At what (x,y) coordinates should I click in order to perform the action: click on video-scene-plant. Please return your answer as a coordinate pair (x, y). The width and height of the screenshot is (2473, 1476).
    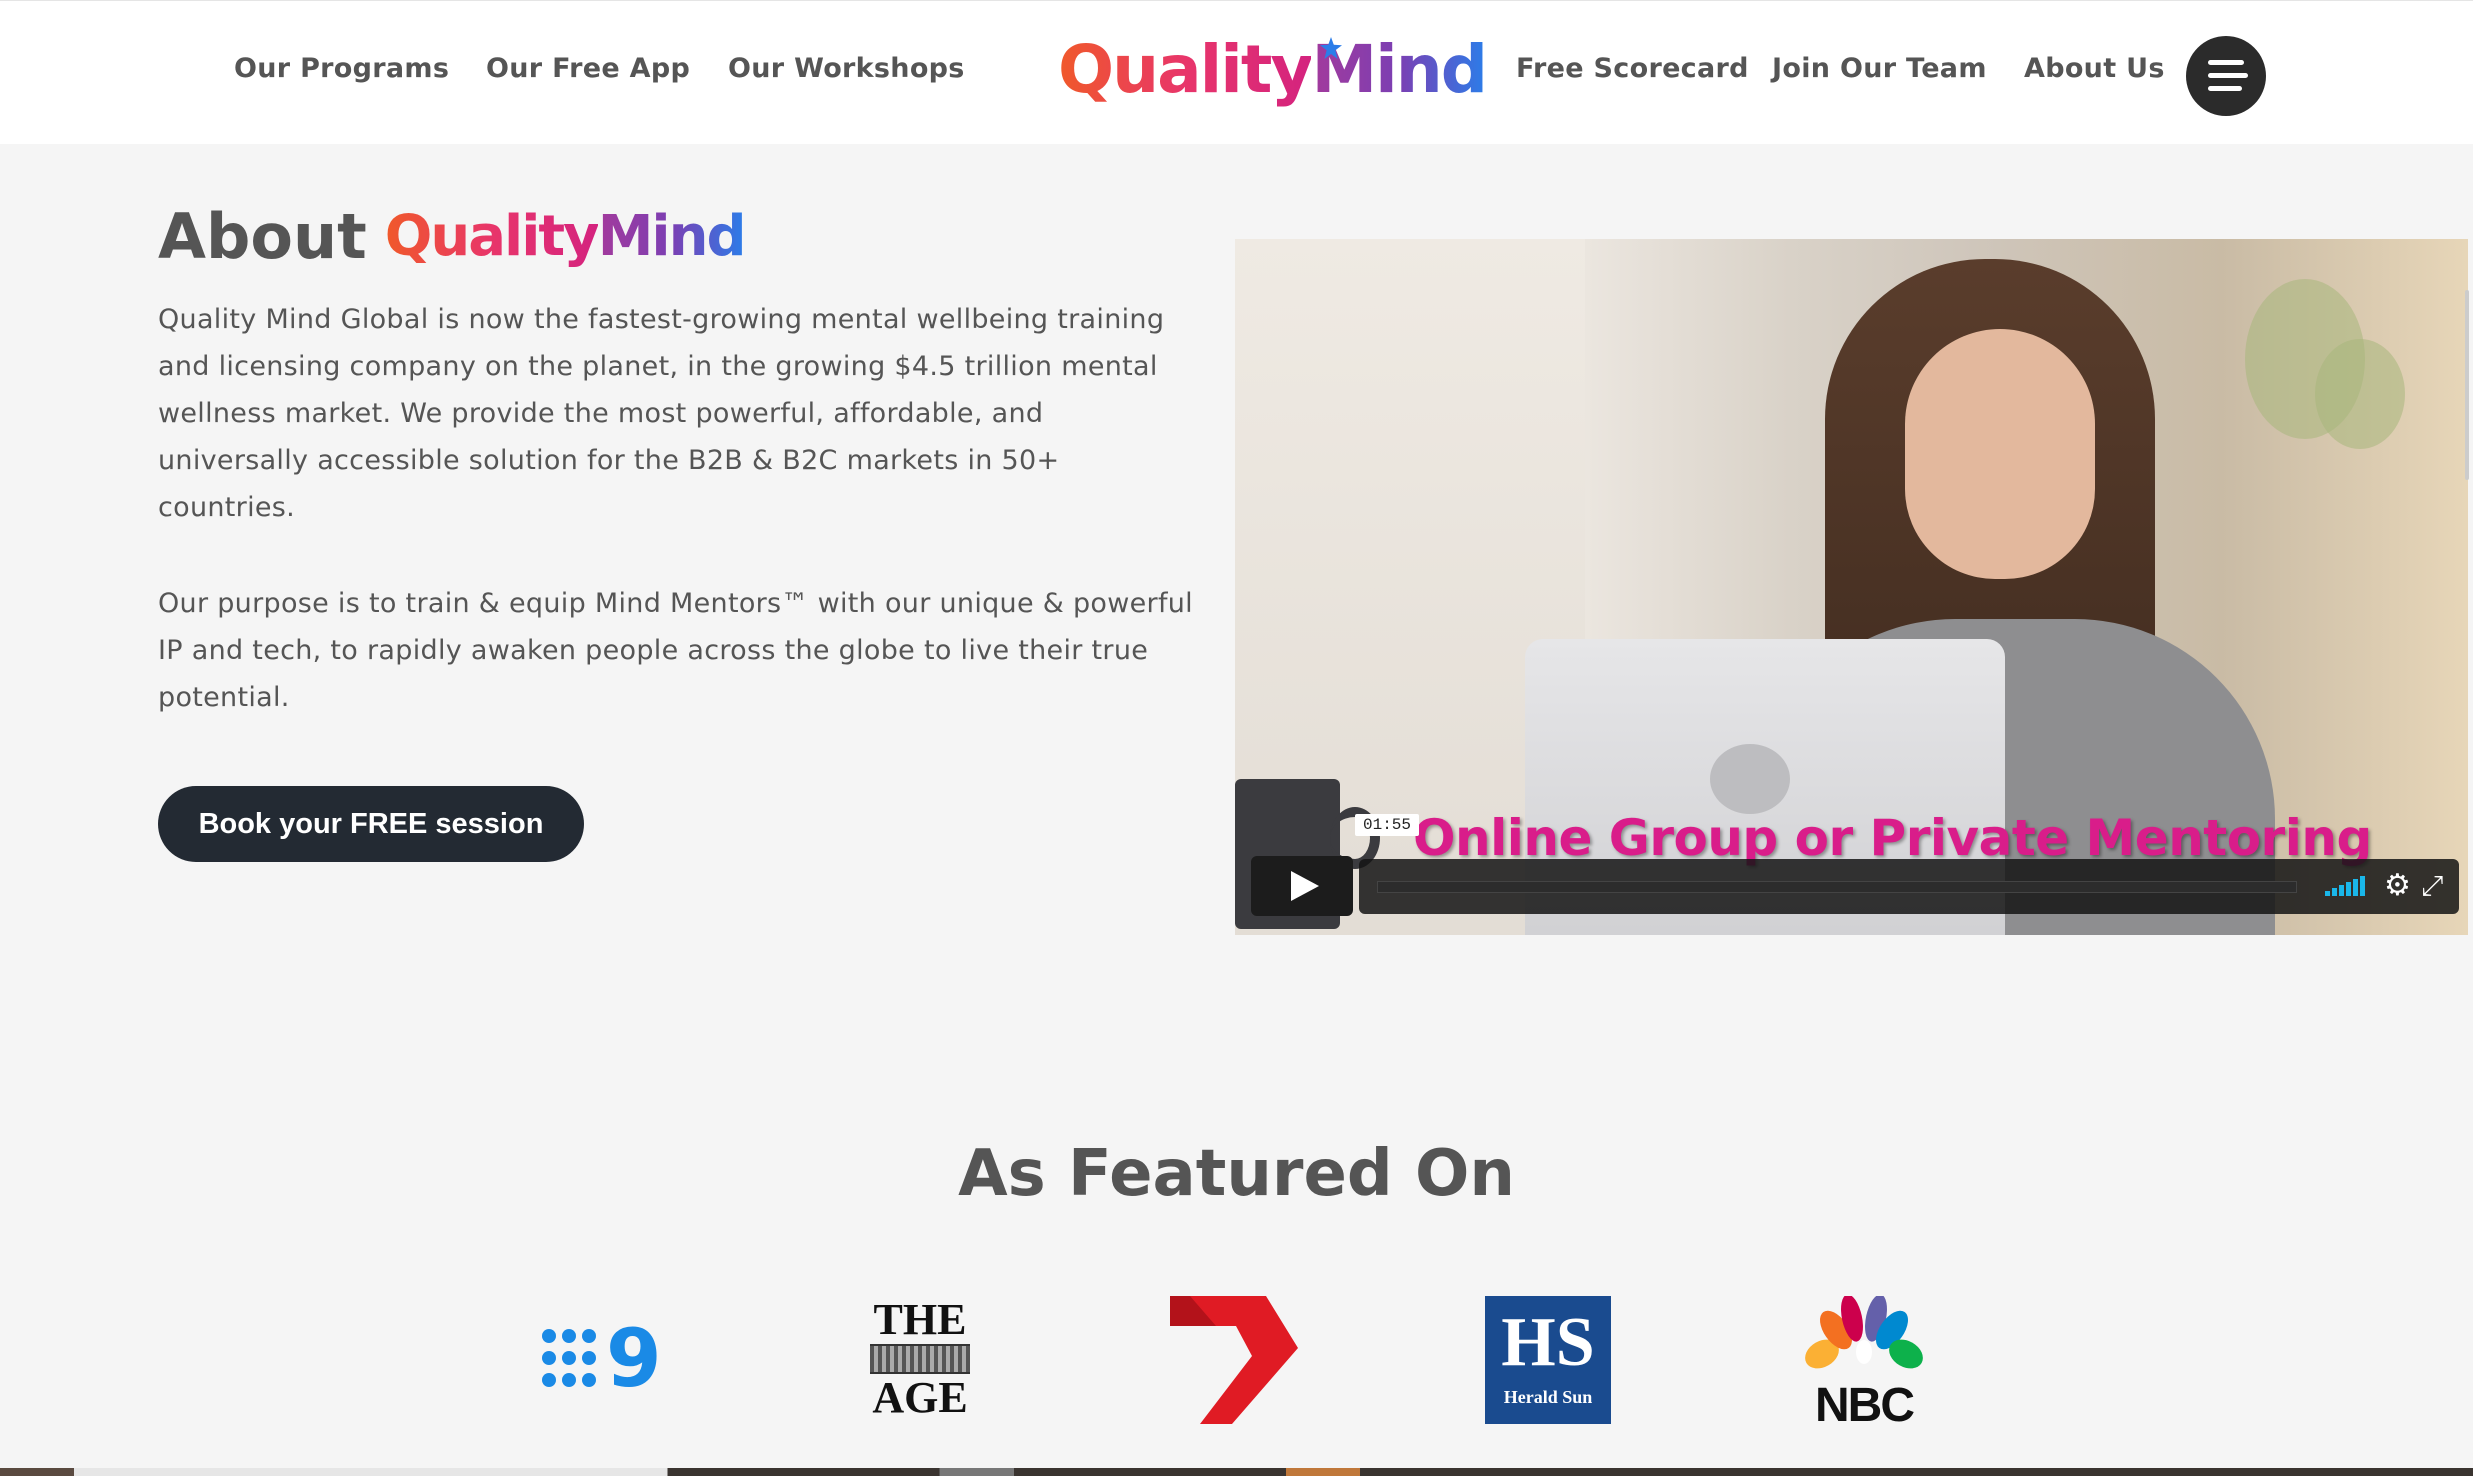
    Looking at the image, I should click on (2360, 394).